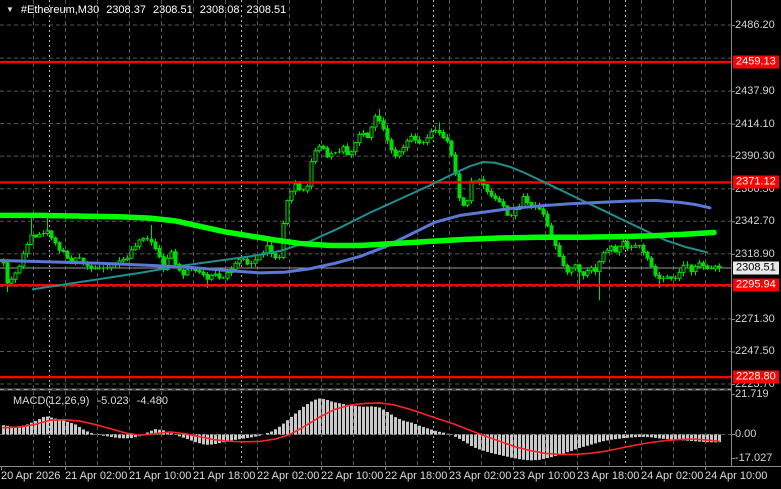 This screenshot has height=489, width=781. I want to click on time-axis-label: 21 Apr 02:00, so click(96, 476).